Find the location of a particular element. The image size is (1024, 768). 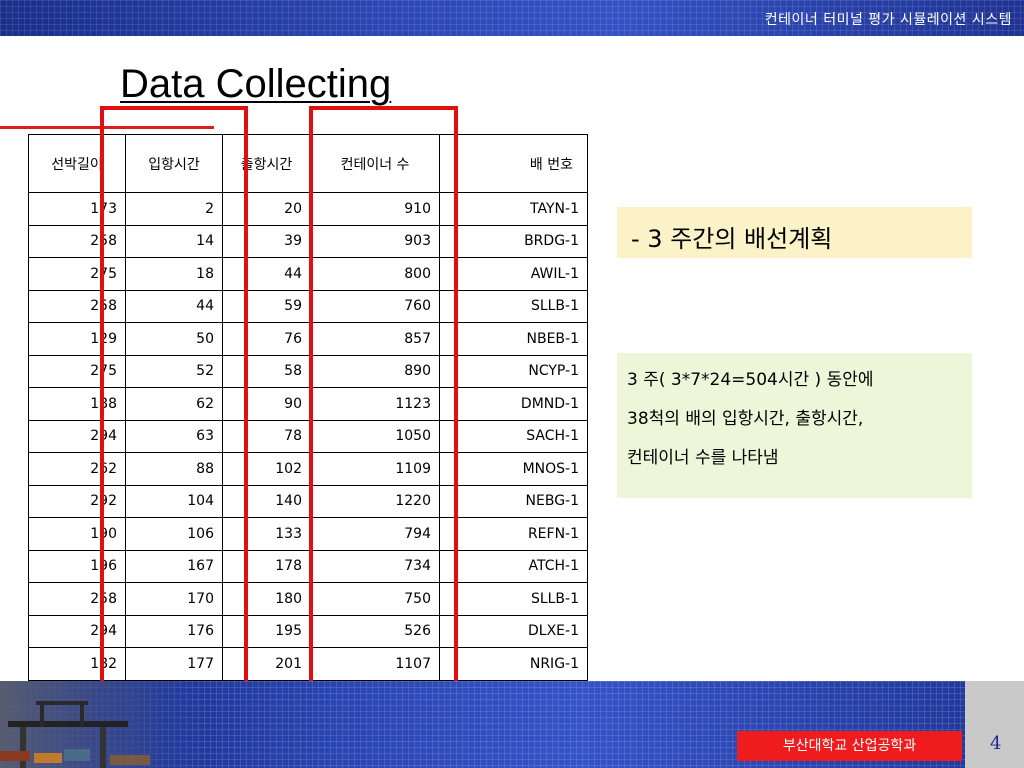

table-cell: DLXE-1 is located at coordinates (513, 631).